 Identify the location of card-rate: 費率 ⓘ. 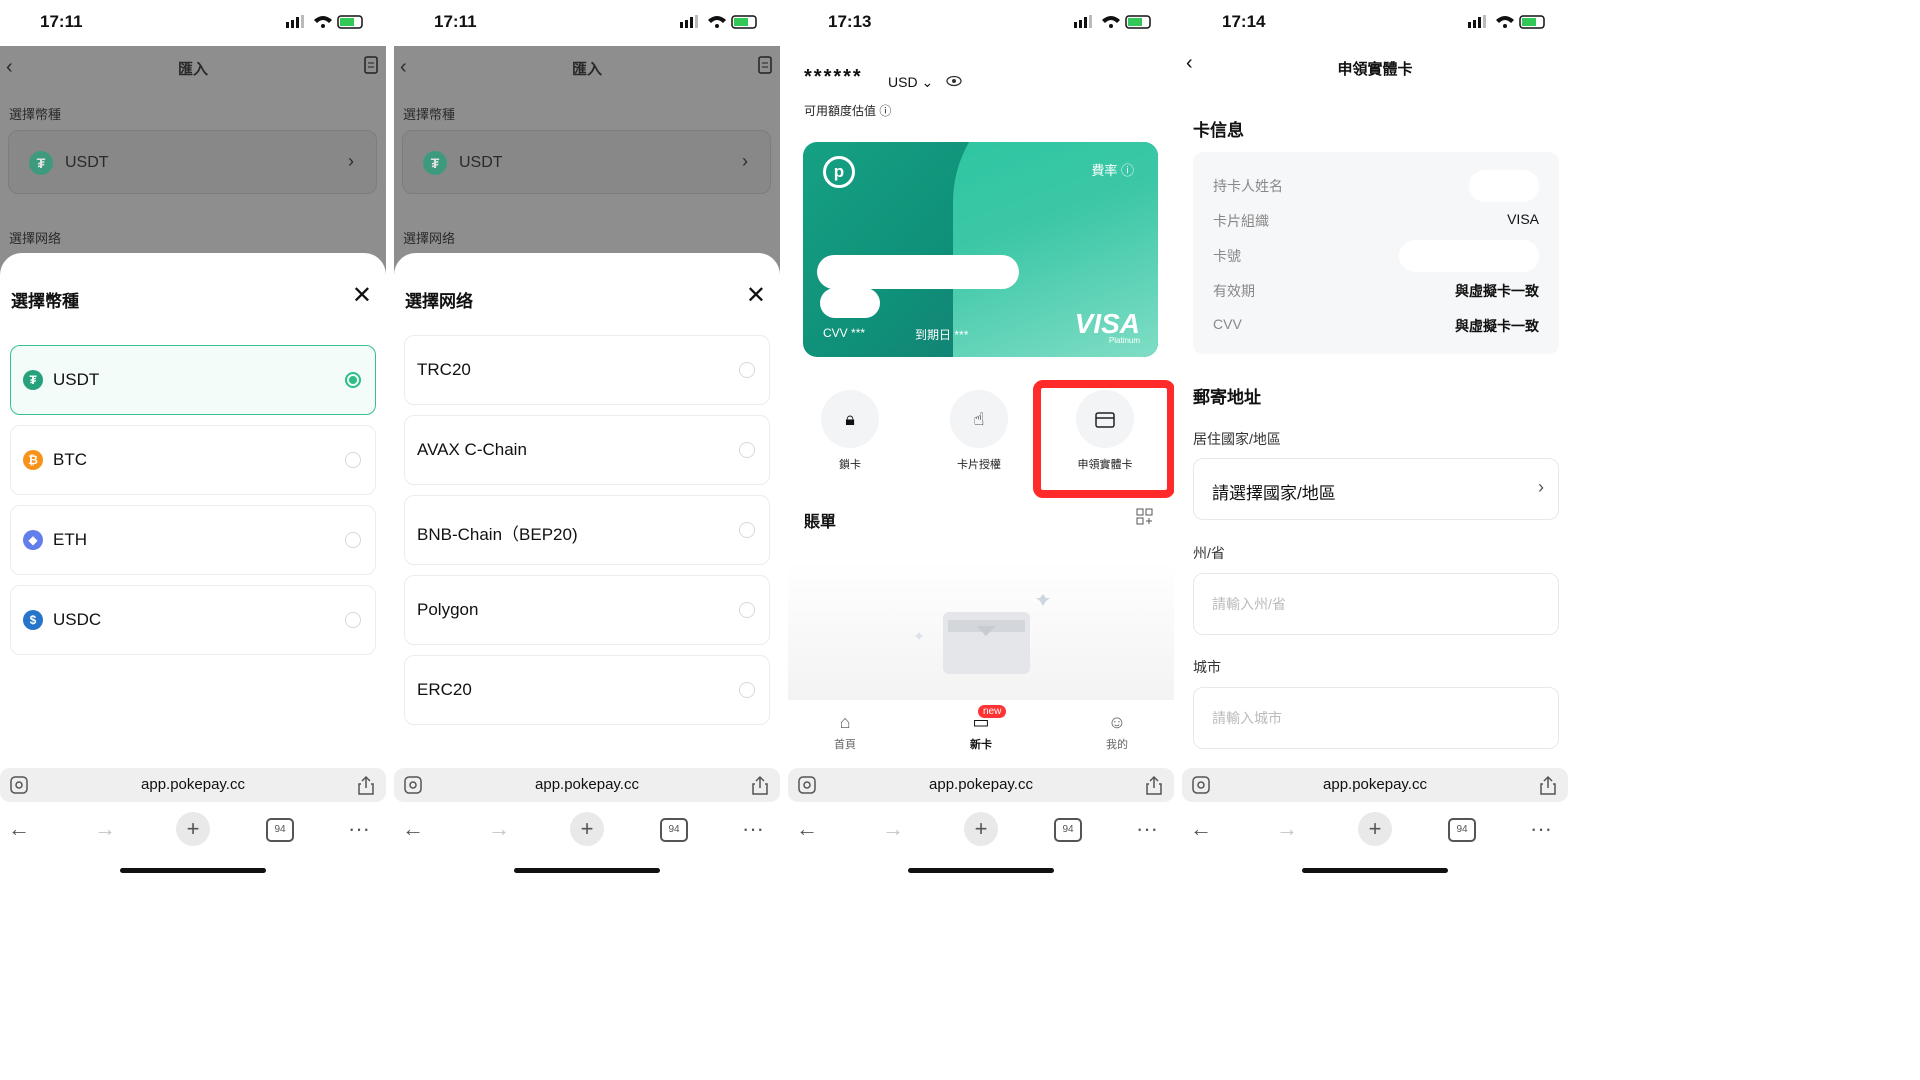
(1112, 169).